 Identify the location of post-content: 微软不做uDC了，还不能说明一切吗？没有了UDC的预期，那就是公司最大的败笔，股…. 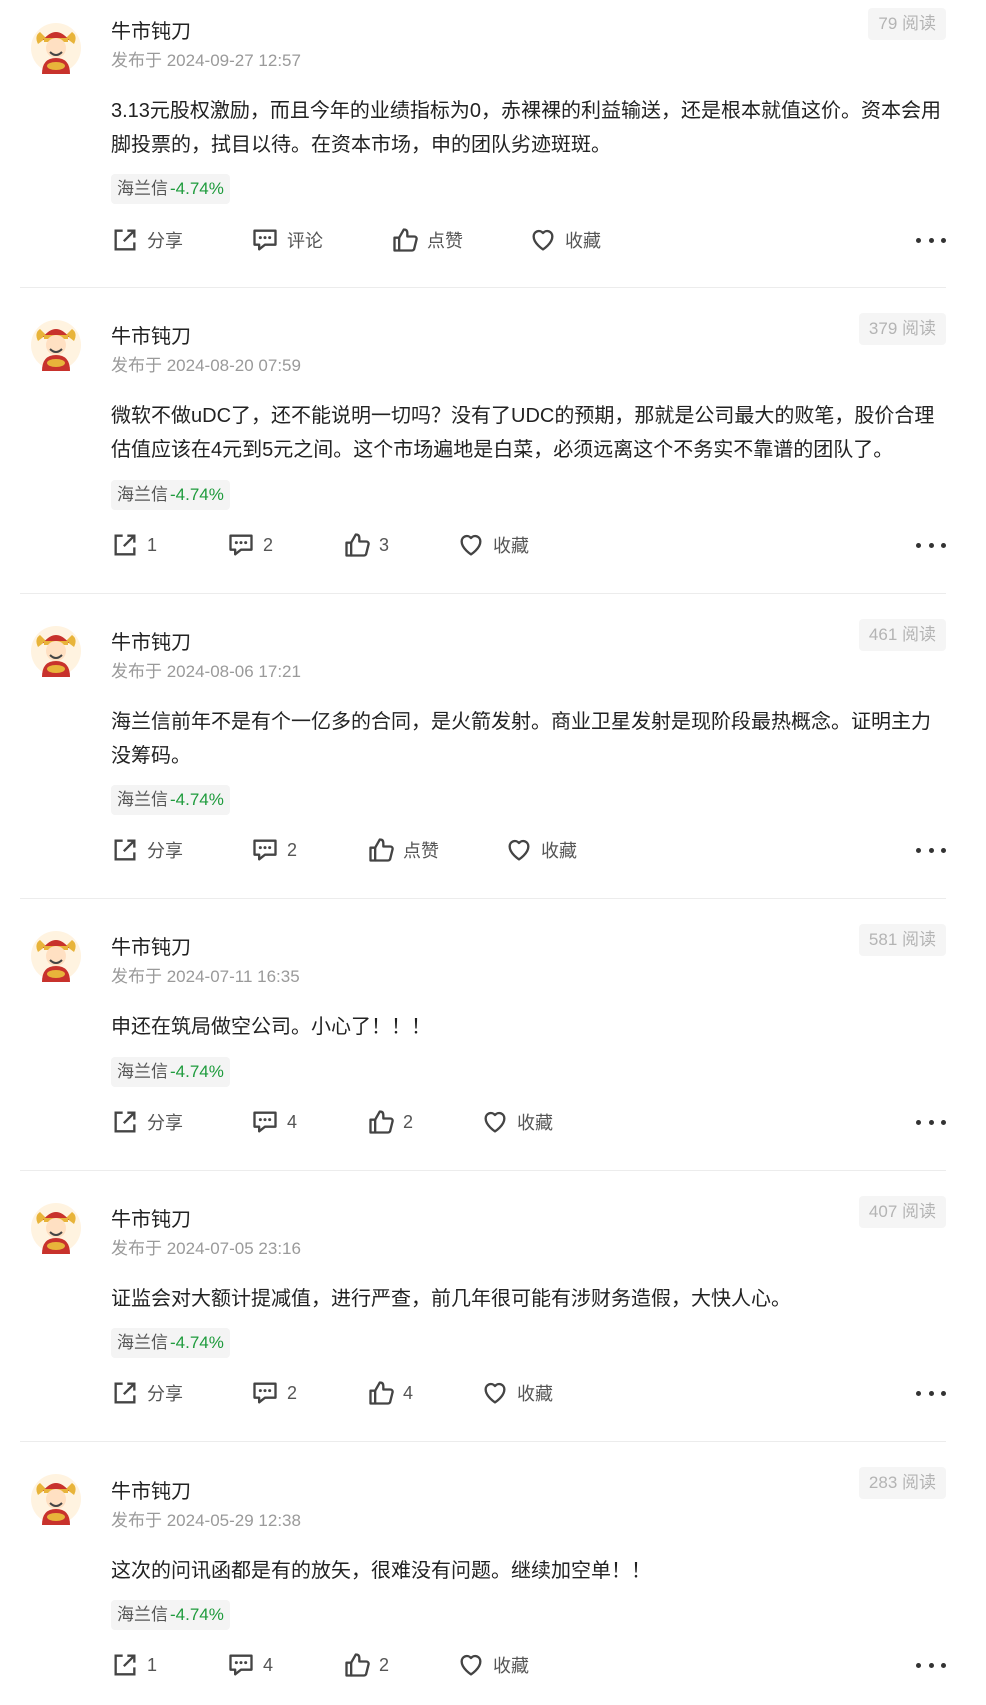
(528, 433).